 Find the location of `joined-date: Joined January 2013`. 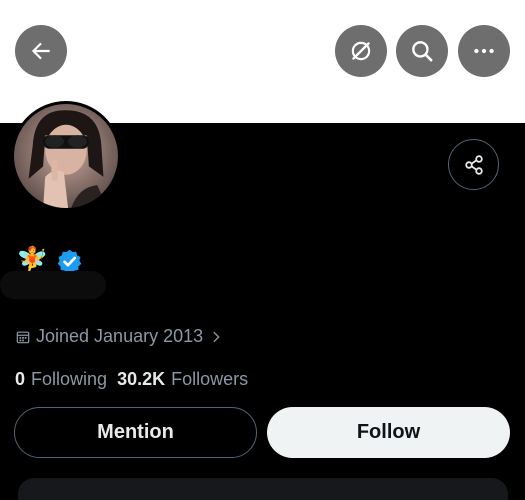

joined-date: Joined January 2013 is located at coordinates (119, 336).